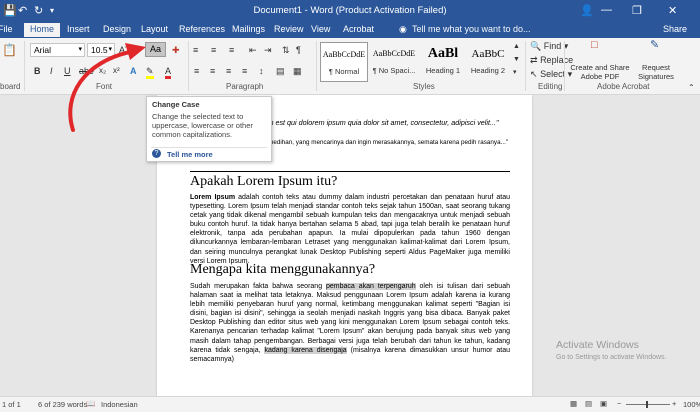  Describe the element at coordinates (11, 404) in the screenshot. I see `page-count: 1 of 1` at that location.